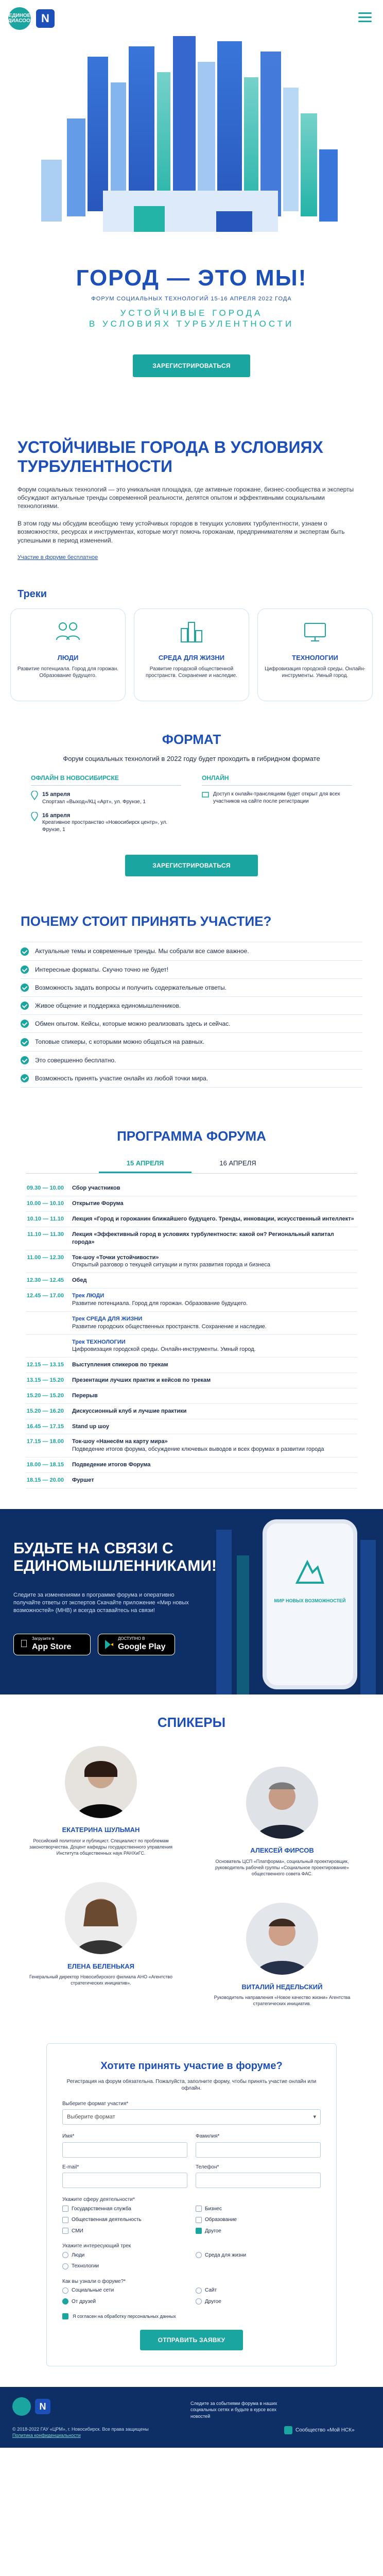 This screenshot has height=2576, width=383. I want to click on footer-community-link: Сообщество «Мой НСК», so click(319, 2430).